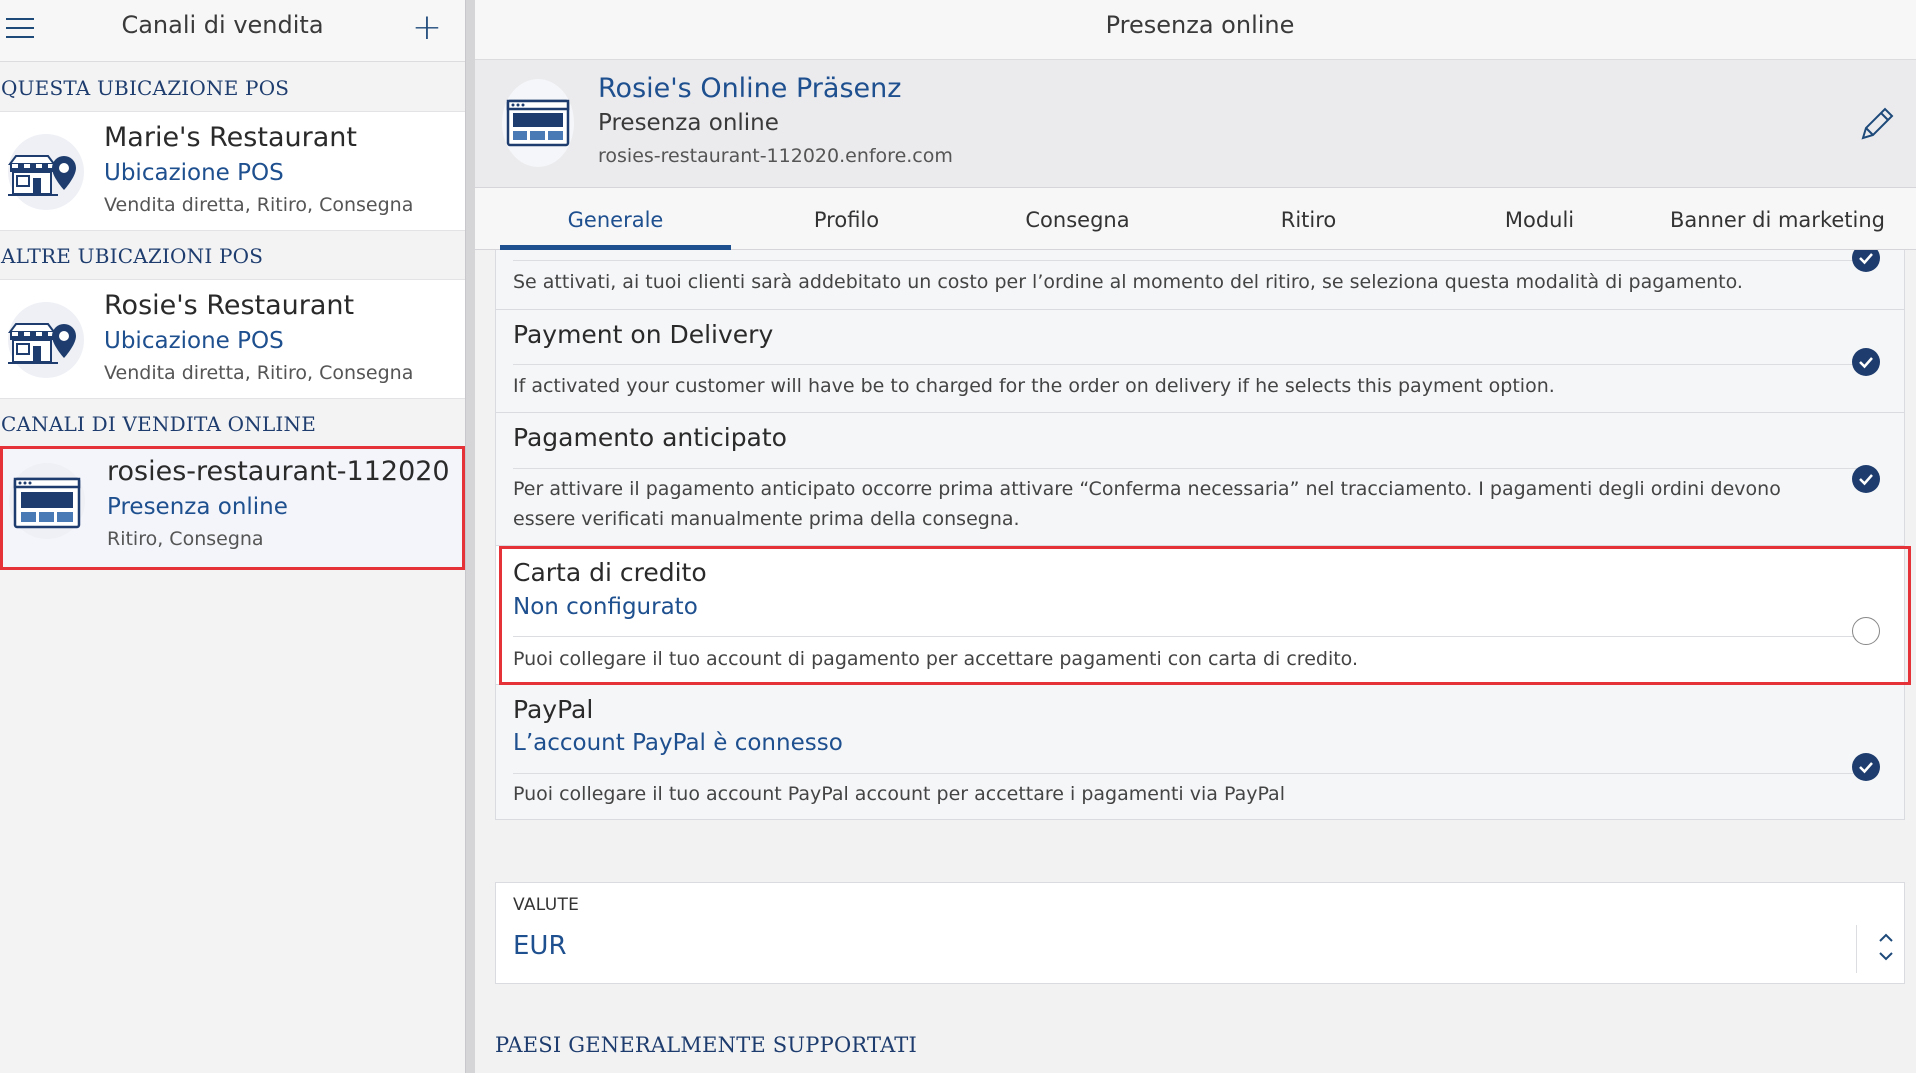 This screenshot has width=1916, height=1073. Describe the element at coordinates (750, 88) in the screenshot. I see `presence-name: Rosie's Online Präsenz` at that location.